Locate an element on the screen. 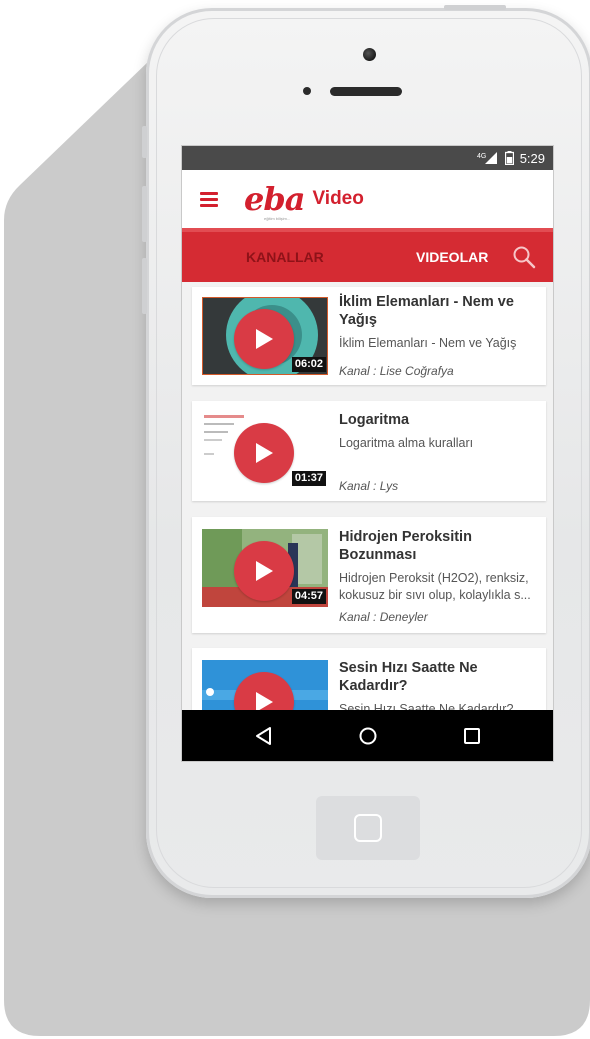 Image resolution: width=590 pixels, height=1039 pixels. tab-kanallar: KANALLAR is located at coordinates (285, 257).